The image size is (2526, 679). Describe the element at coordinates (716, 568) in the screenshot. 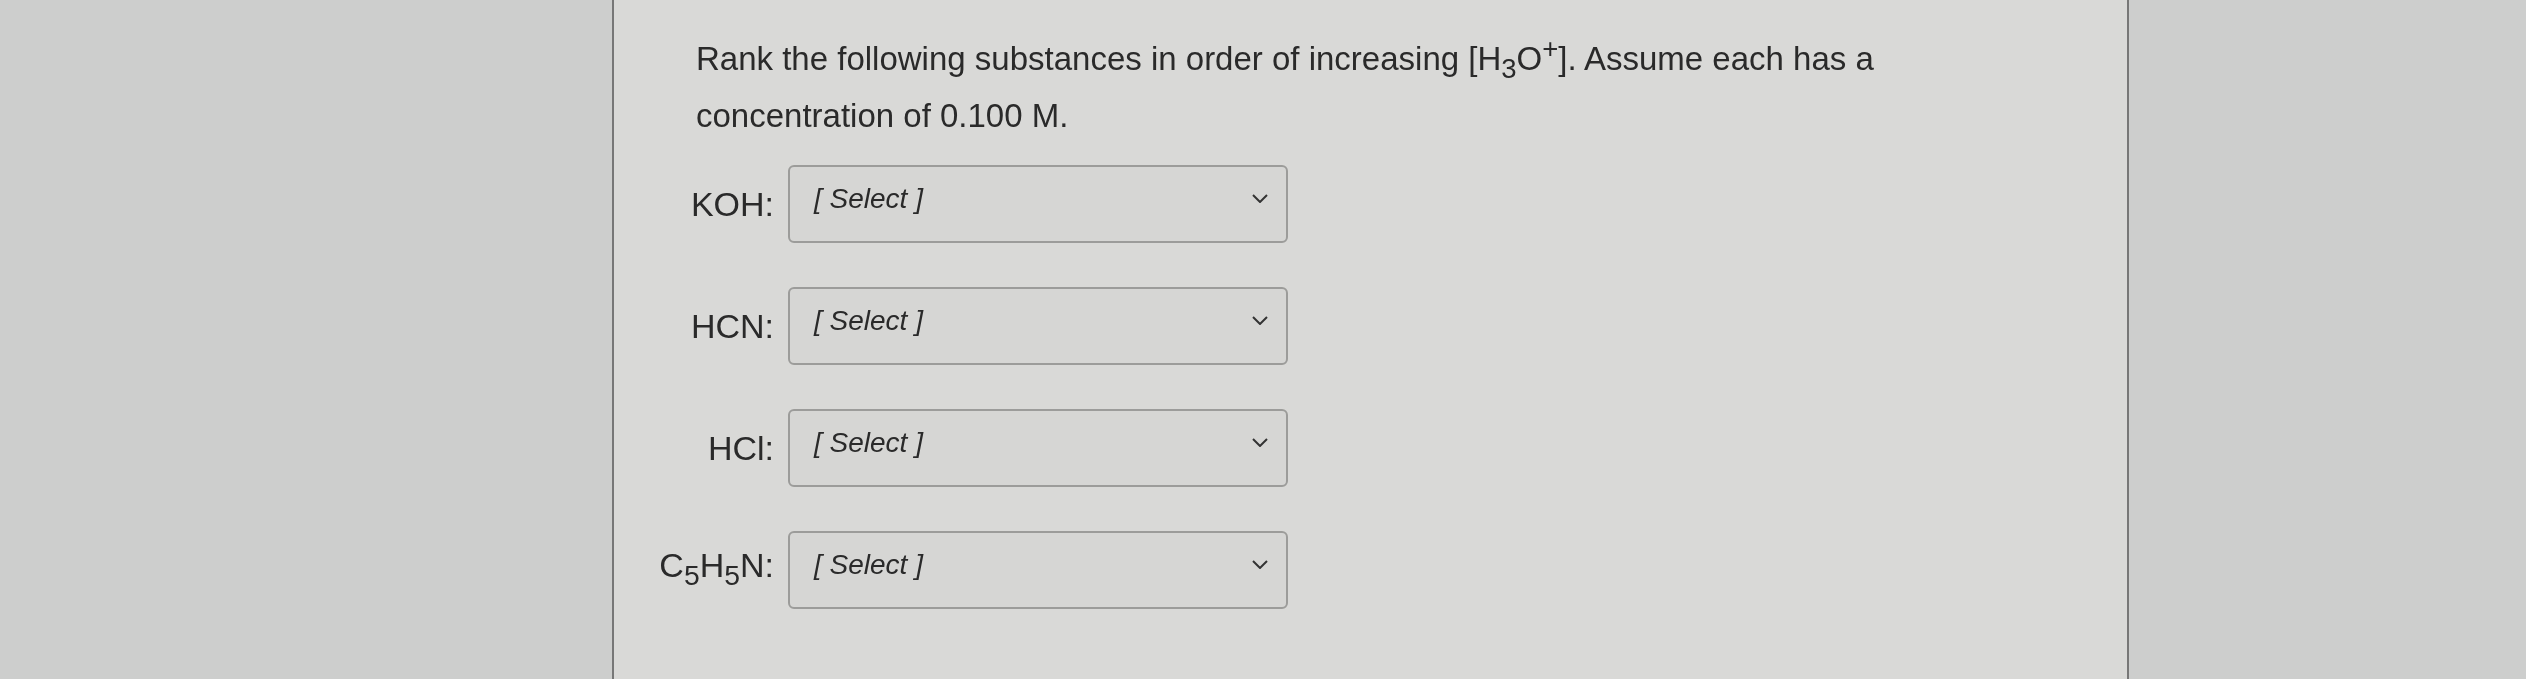

I see `substance-label: C$_{5}$H$_{5}$N:` at that location.